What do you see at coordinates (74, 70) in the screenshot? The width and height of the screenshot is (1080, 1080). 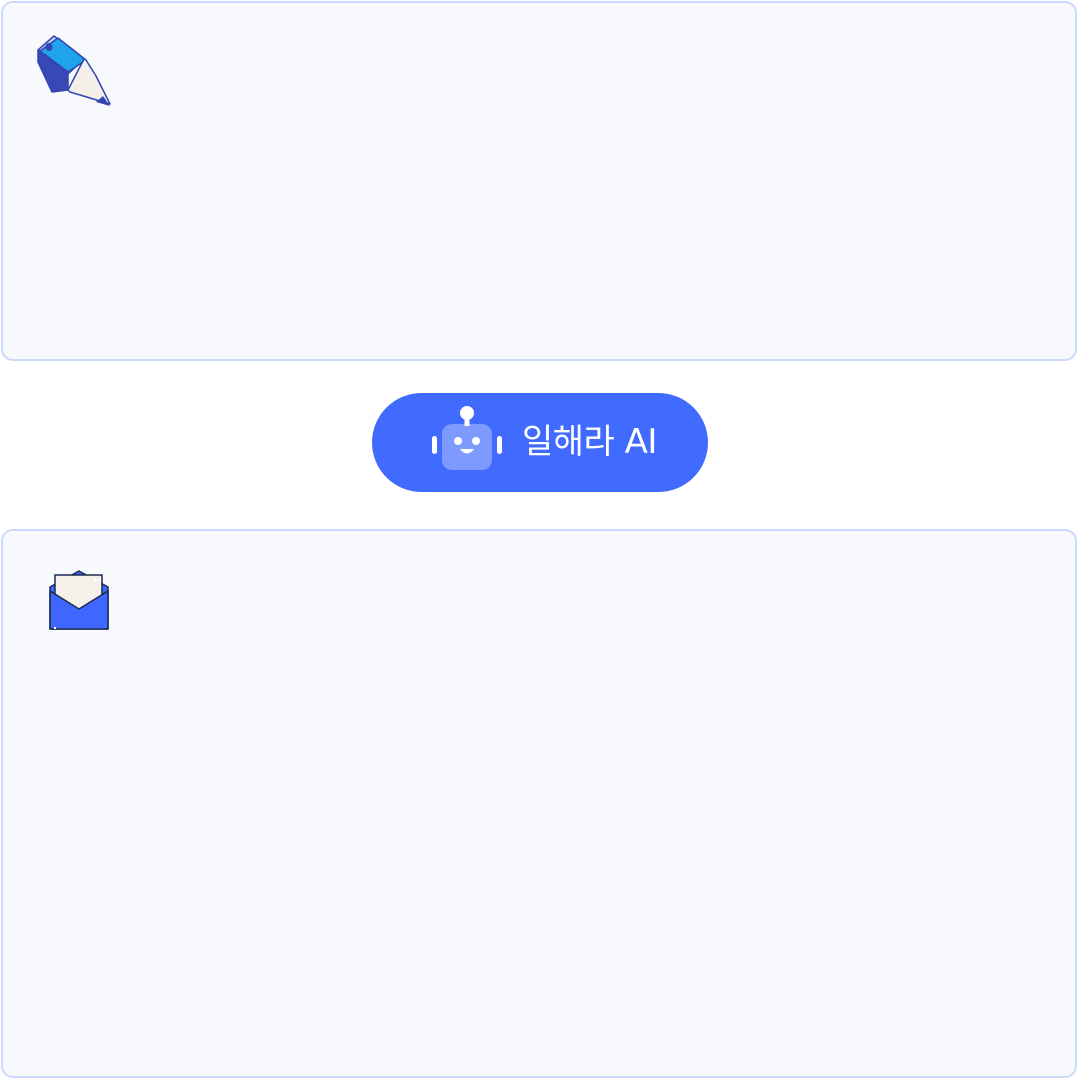 I see `pencil-icon` at bounding box center [74, 70].